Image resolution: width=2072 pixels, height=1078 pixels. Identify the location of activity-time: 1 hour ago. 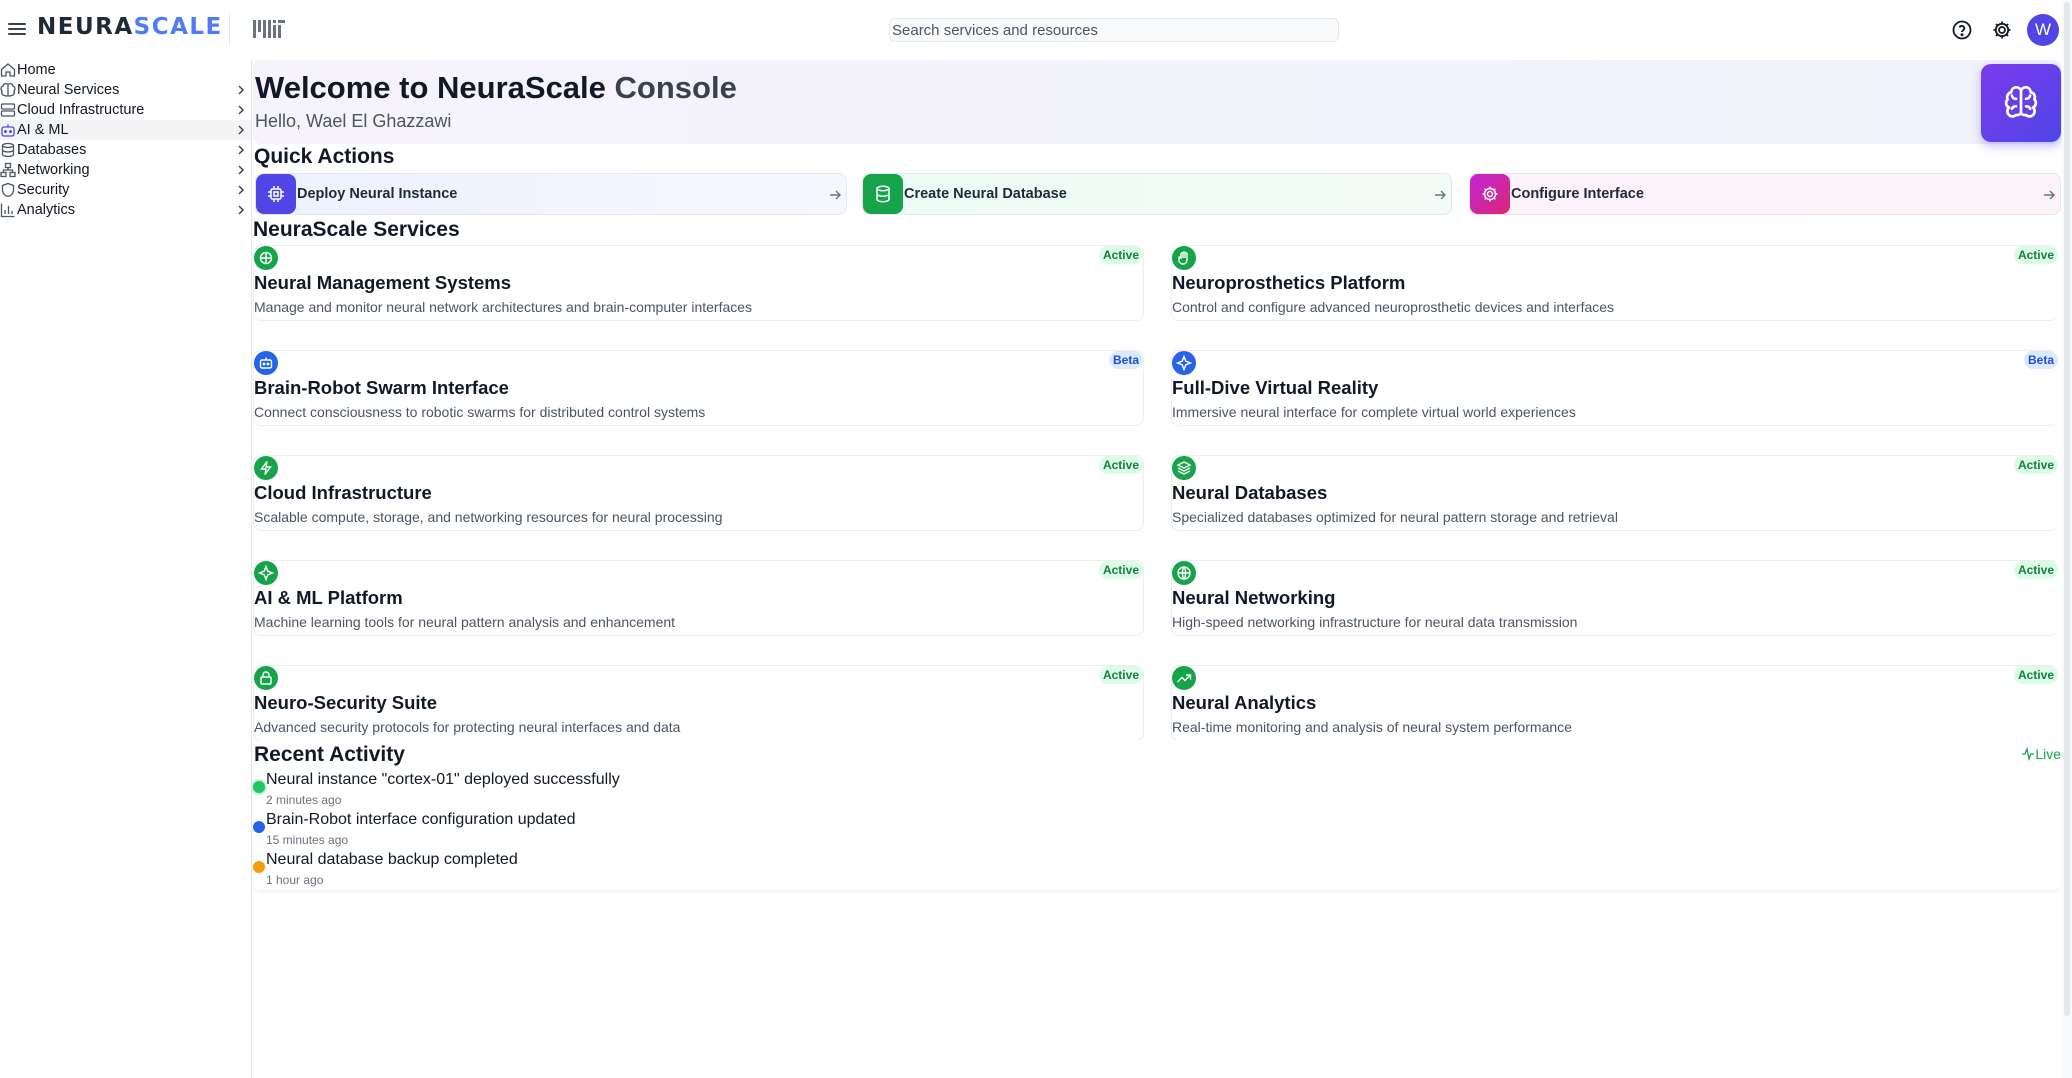
(295, 880).